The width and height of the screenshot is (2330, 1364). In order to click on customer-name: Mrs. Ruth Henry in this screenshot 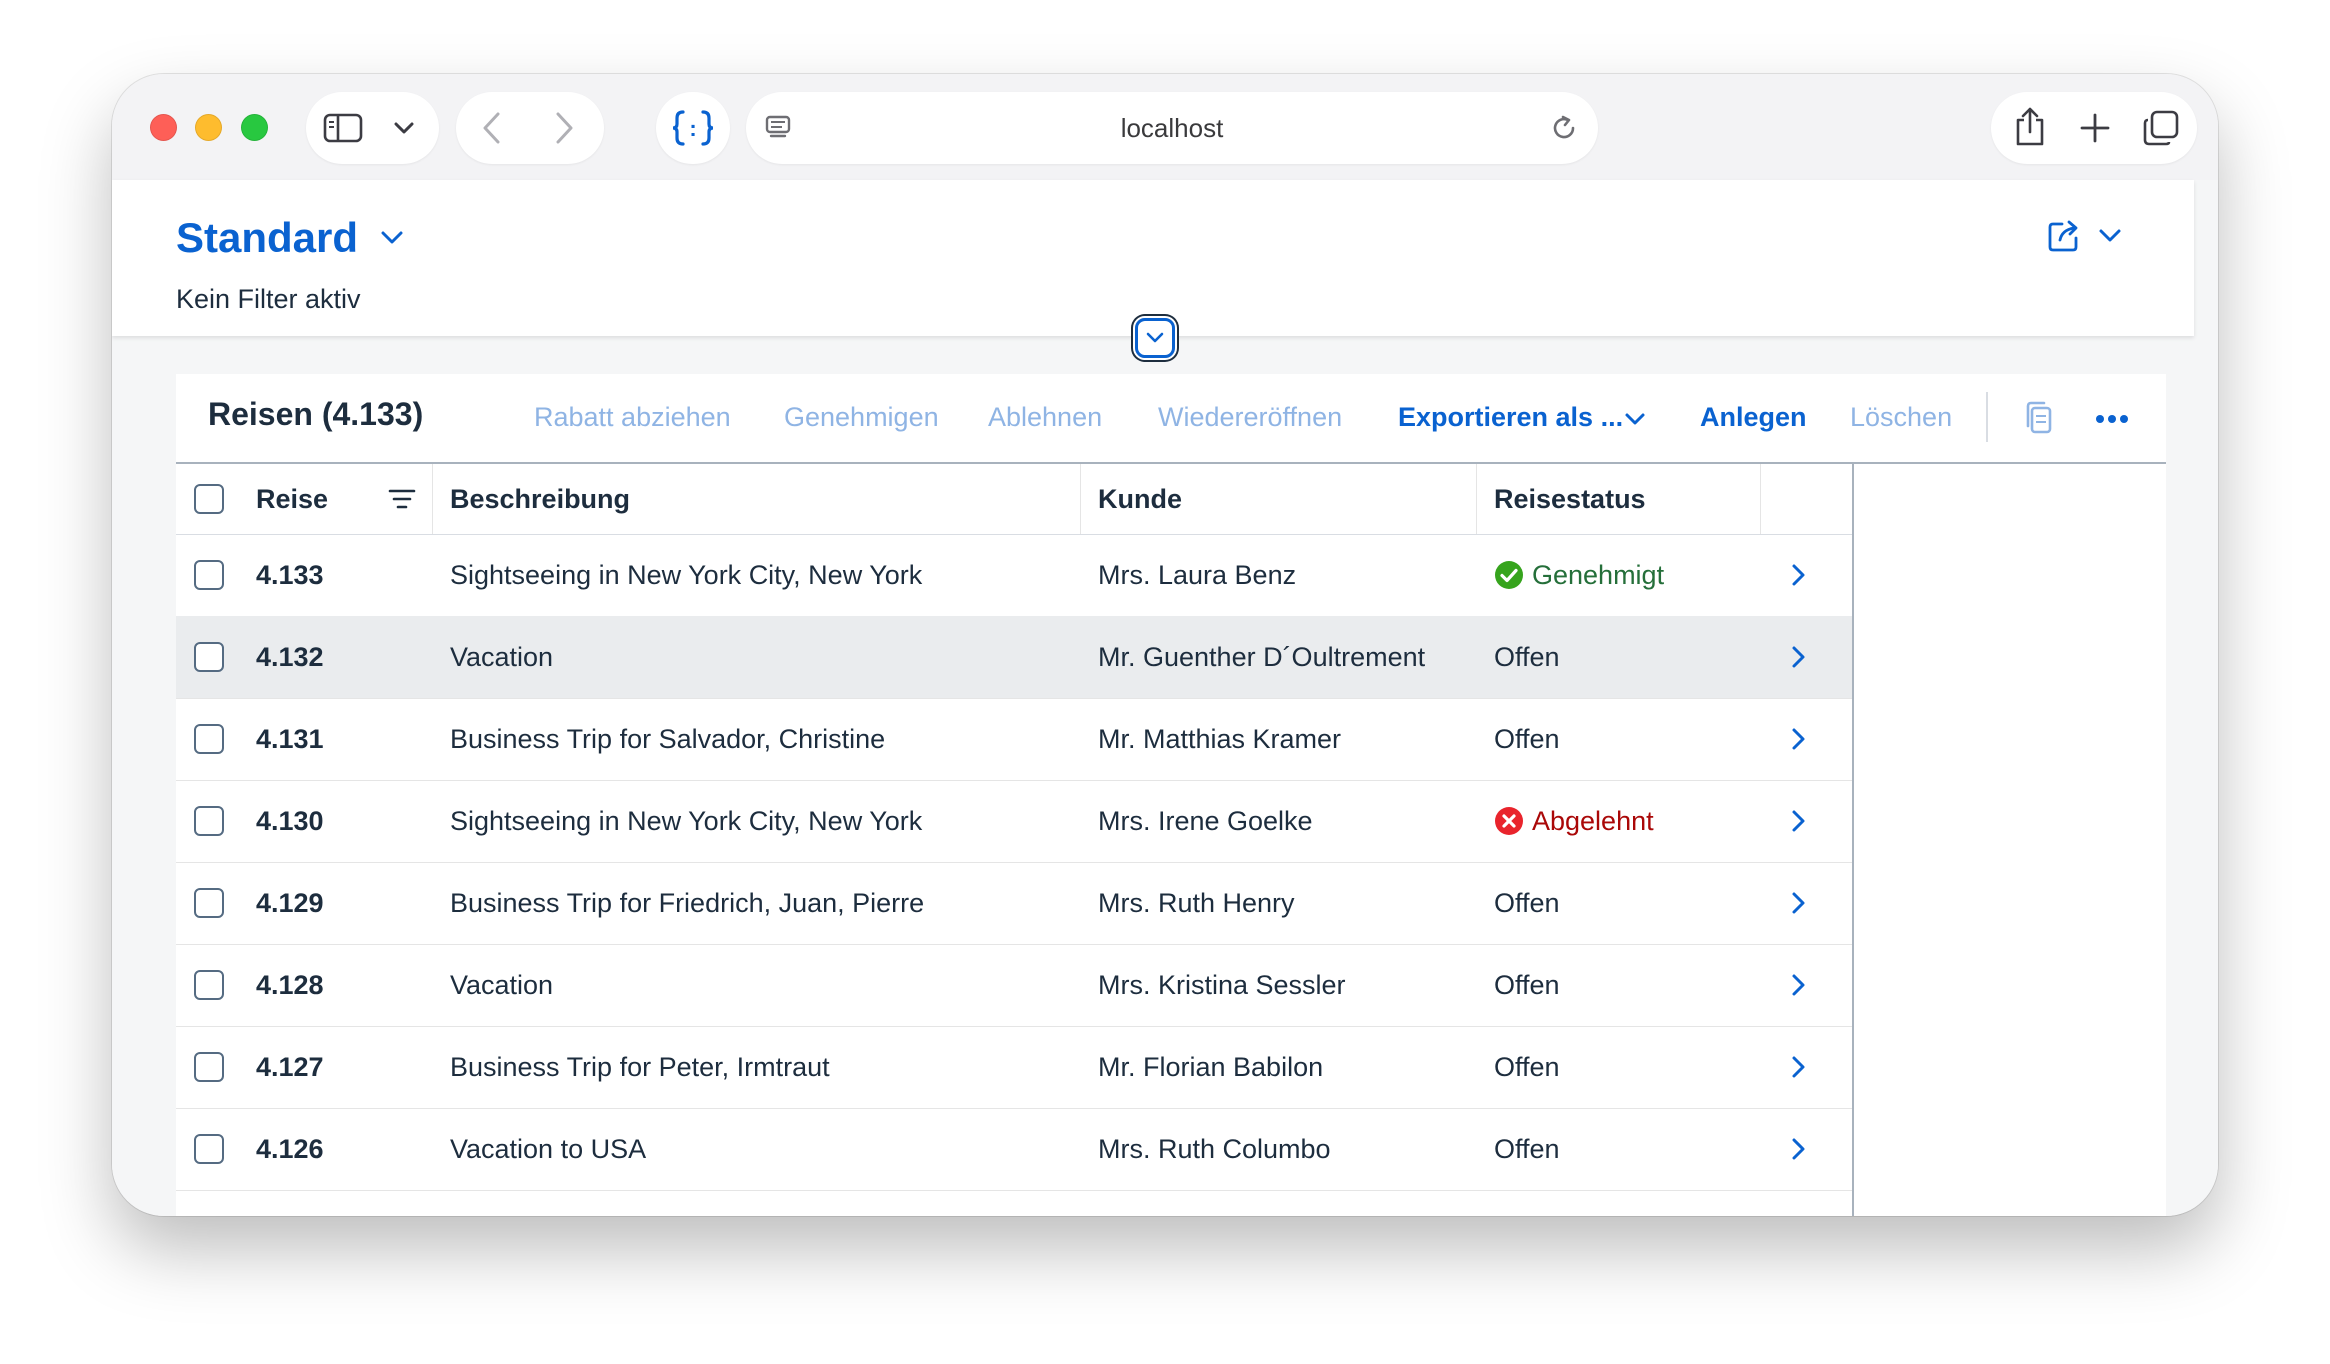, I will do `click(1196, 902)`.